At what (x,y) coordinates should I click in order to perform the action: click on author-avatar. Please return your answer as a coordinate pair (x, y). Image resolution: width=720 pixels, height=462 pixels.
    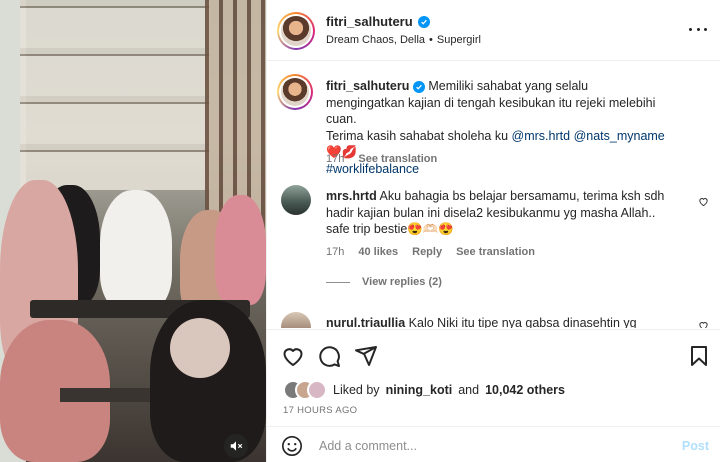
    Looking at the image, I should click on (296, 31).